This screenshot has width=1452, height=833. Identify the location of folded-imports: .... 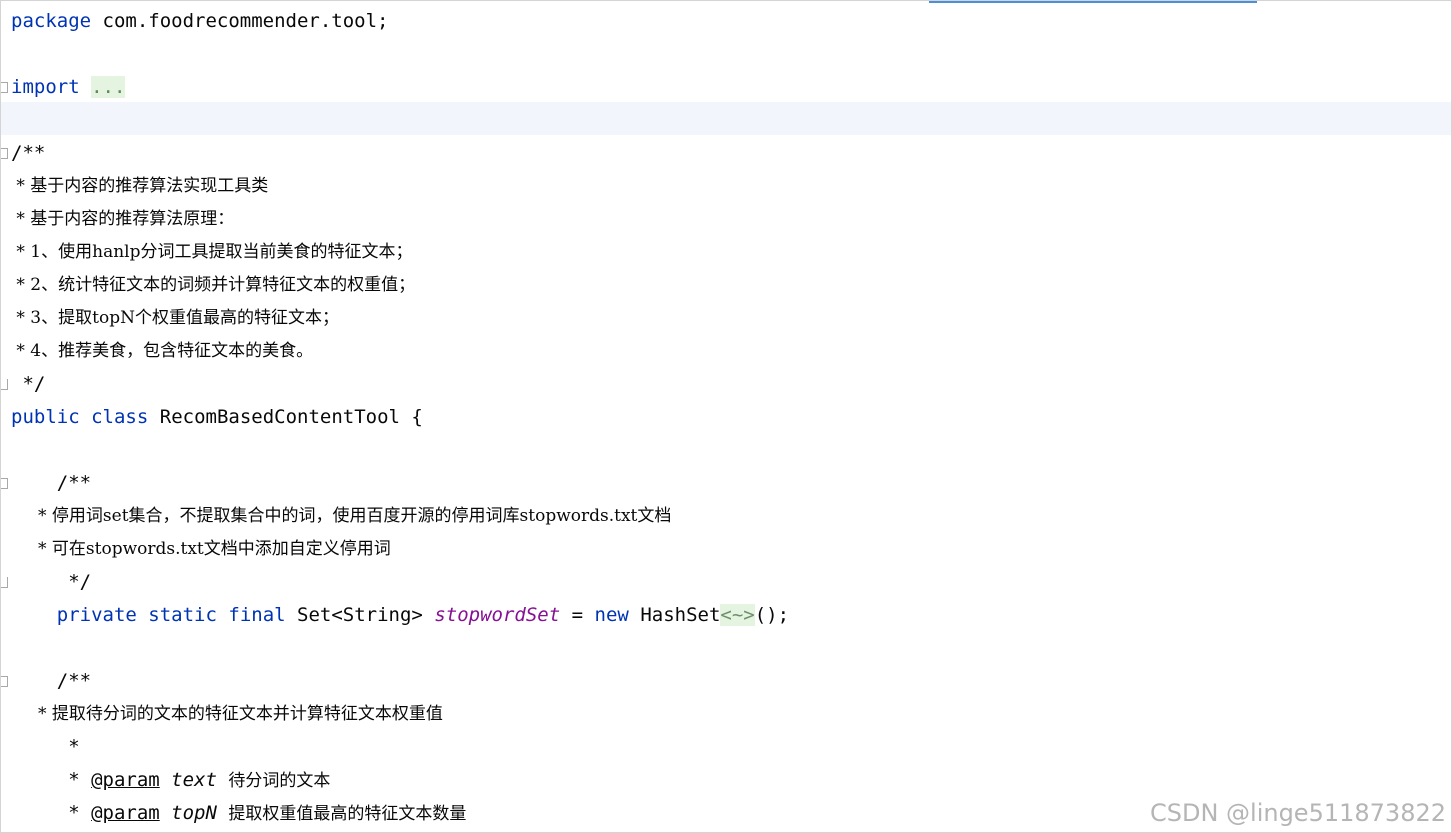
(108, 87).